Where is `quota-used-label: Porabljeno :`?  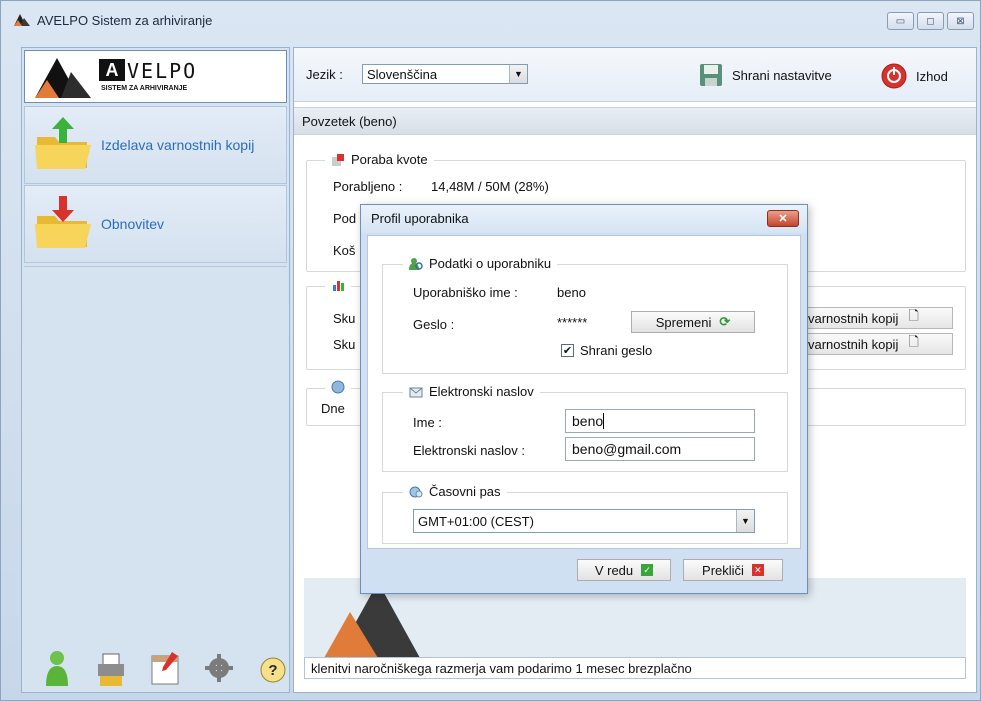 quota-used-label: Porabljeno : is located at coordinates (368, 186).